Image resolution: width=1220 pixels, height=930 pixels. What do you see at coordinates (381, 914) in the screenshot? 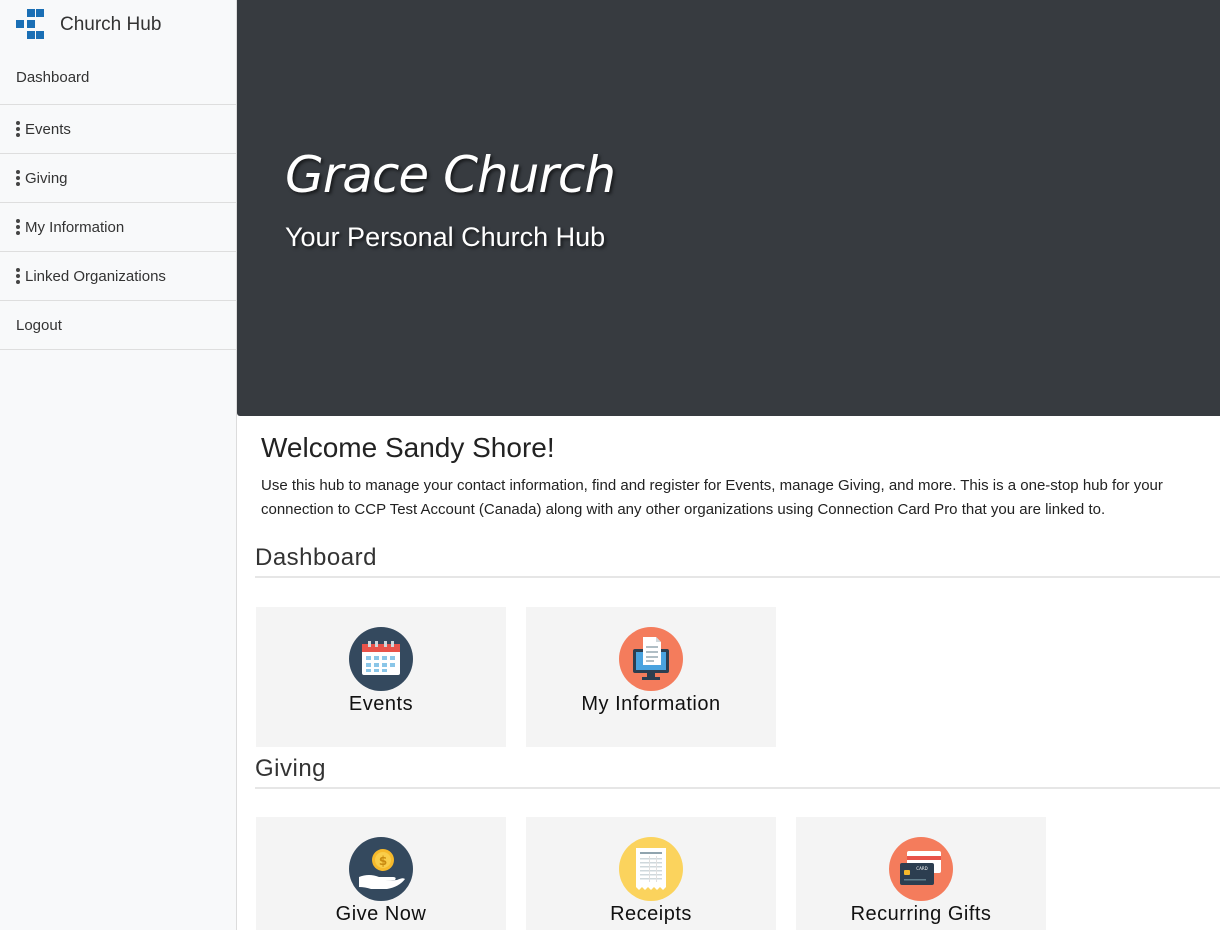
I see `tile-label: Give Now` at bounding box center [381, 914].